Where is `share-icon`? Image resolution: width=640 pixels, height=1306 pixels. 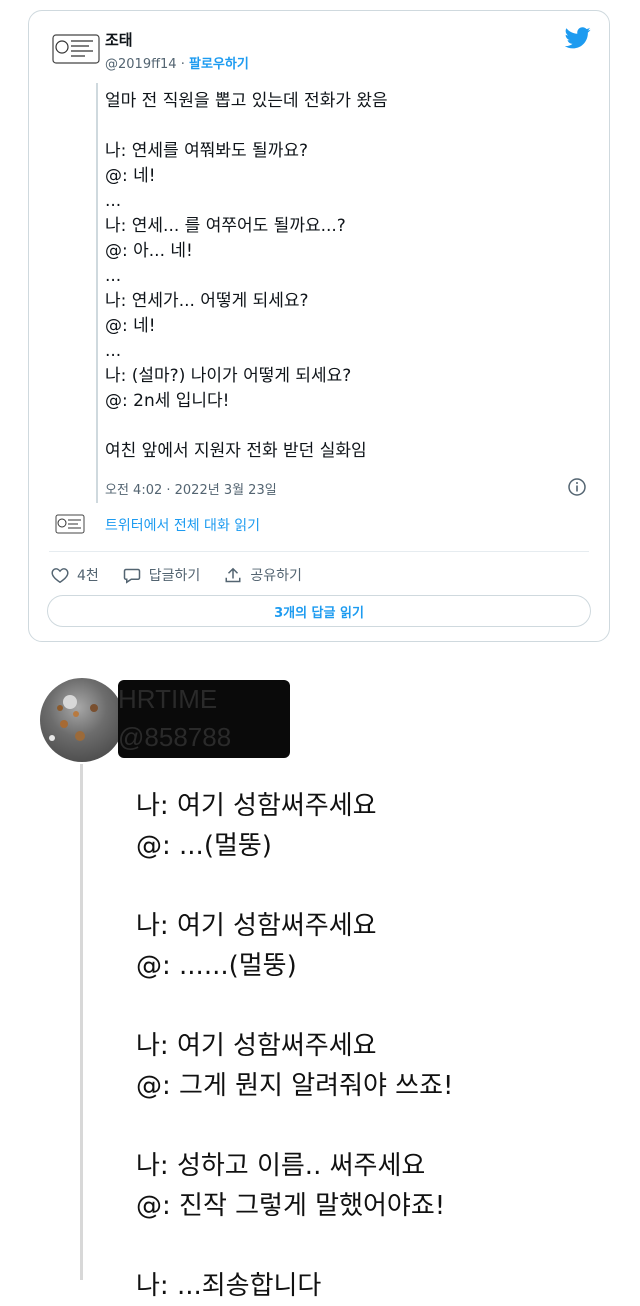
share-icon is located at coordinates (233, 574).